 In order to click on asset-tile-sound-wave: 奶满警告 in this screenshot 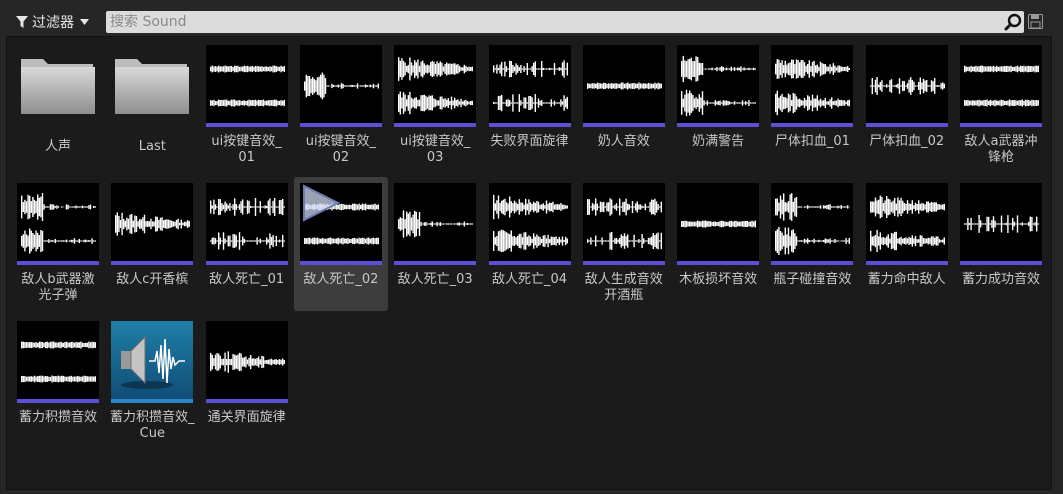, I will do `click(718, 106)`.